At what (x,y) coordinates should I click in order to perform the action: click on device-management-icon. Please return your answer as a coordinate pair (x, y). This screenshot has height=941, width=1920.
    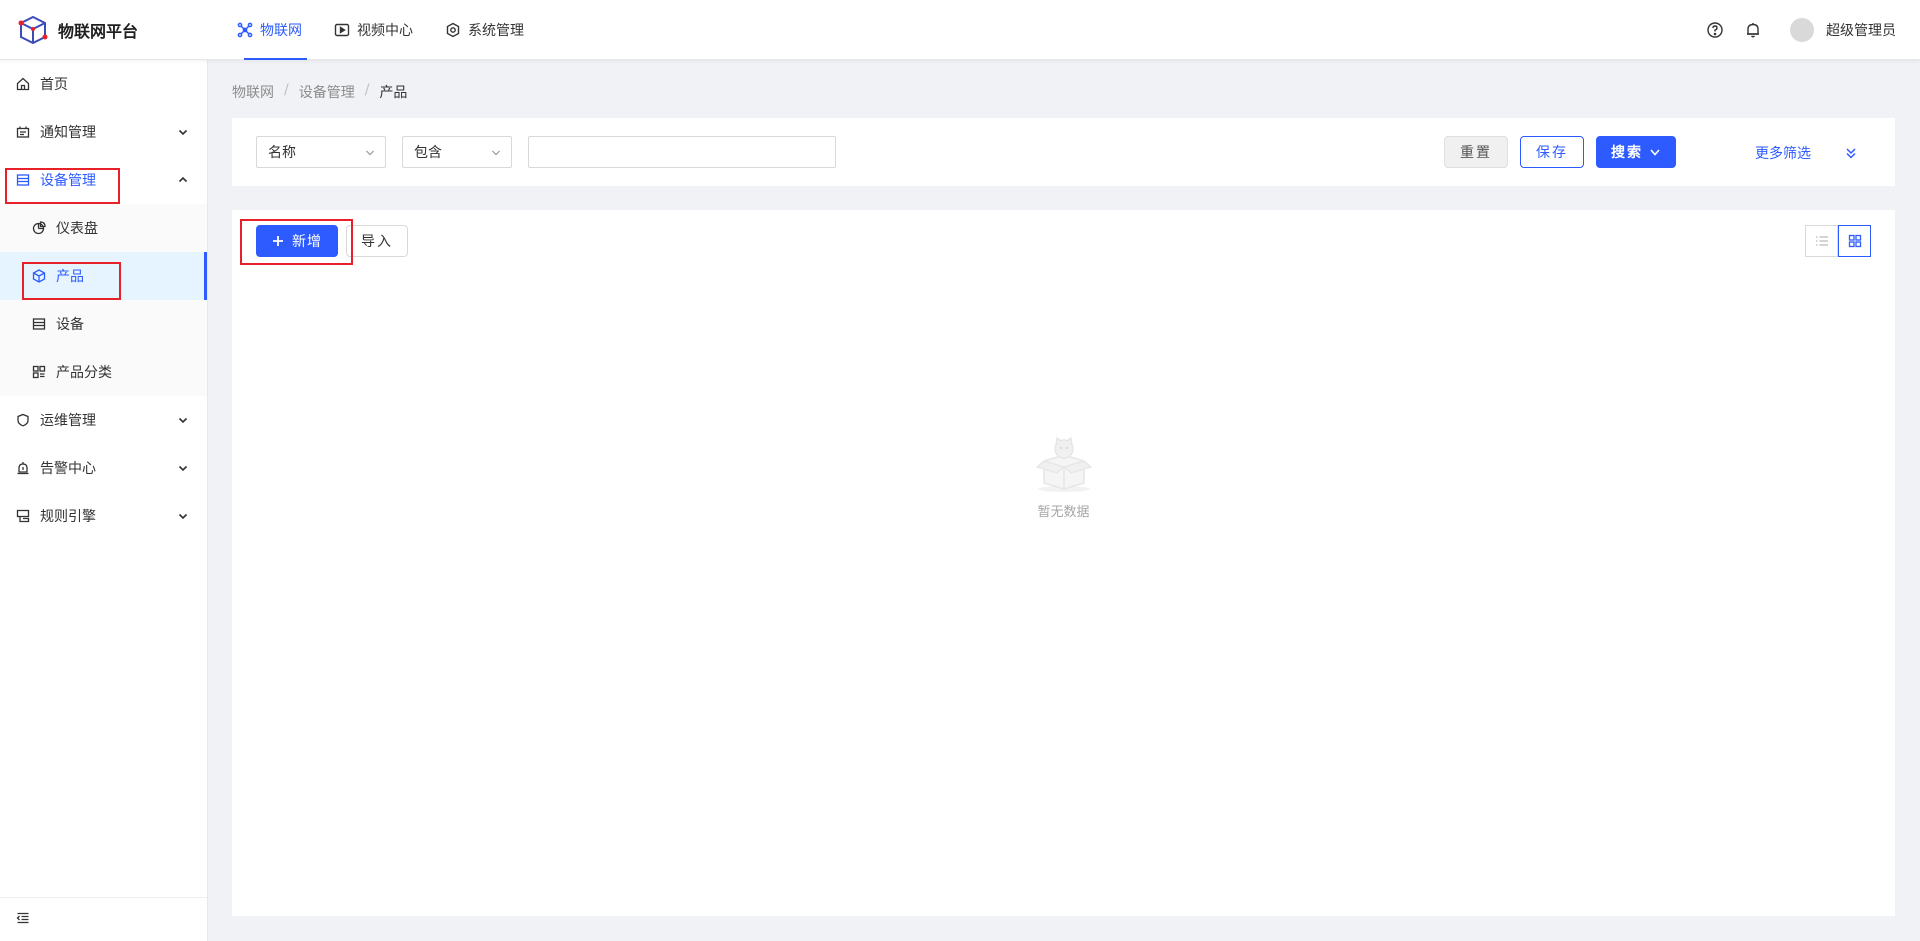
    Looking at the image, I should click on (23, 180).